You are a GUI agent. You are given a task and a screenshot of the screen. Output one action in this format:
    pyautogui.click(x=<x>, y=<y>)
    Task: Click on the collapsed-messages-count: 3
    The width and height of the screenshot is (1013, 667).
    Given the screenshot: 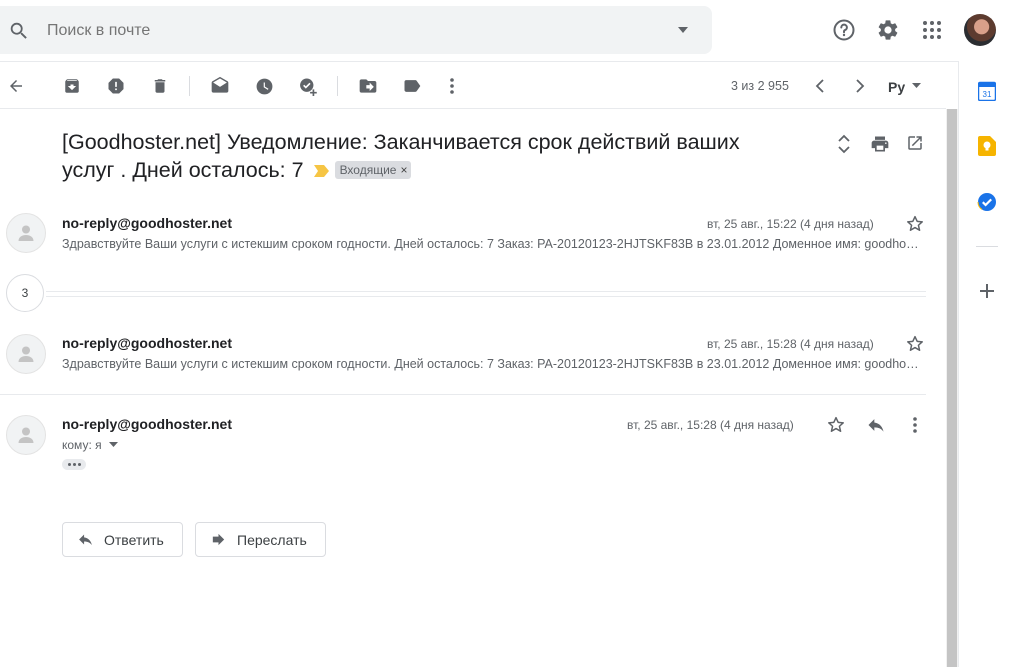 What is the action you would take?
    pyautogui.click(x=25, y=293)
    